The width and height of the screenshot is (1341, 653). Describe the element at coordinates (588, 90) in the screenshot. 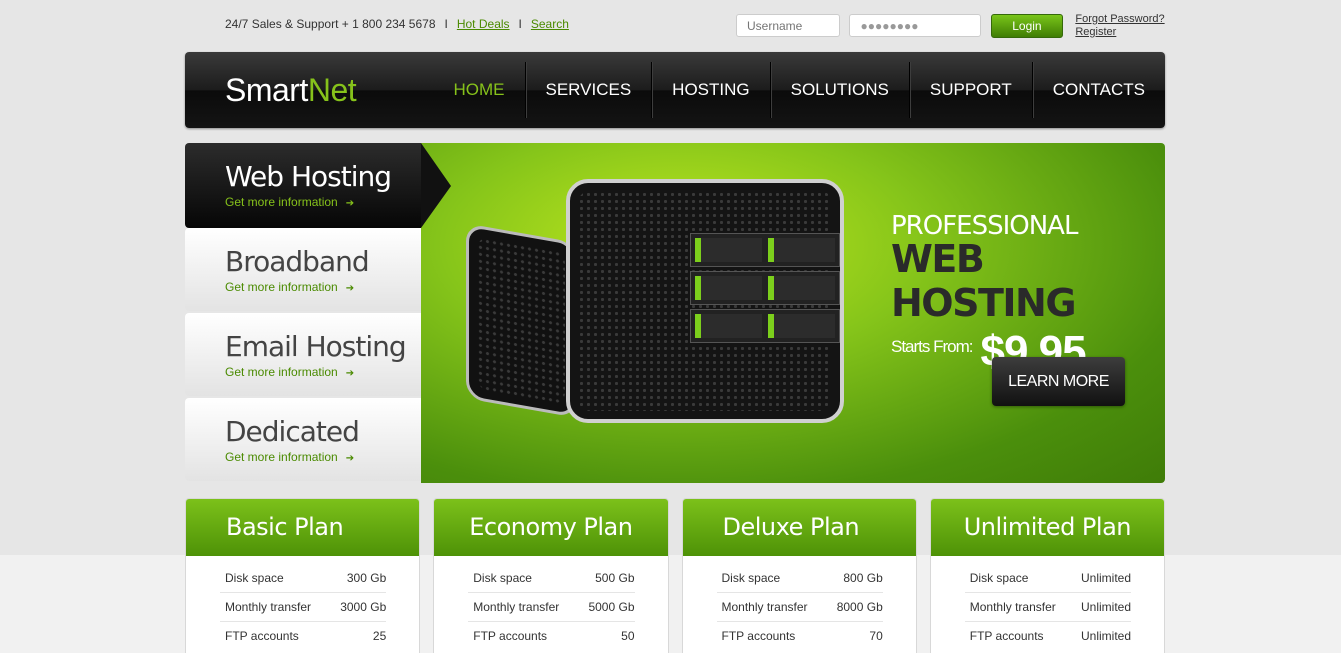

I see `nav-item-services: SERVICES` at that location.